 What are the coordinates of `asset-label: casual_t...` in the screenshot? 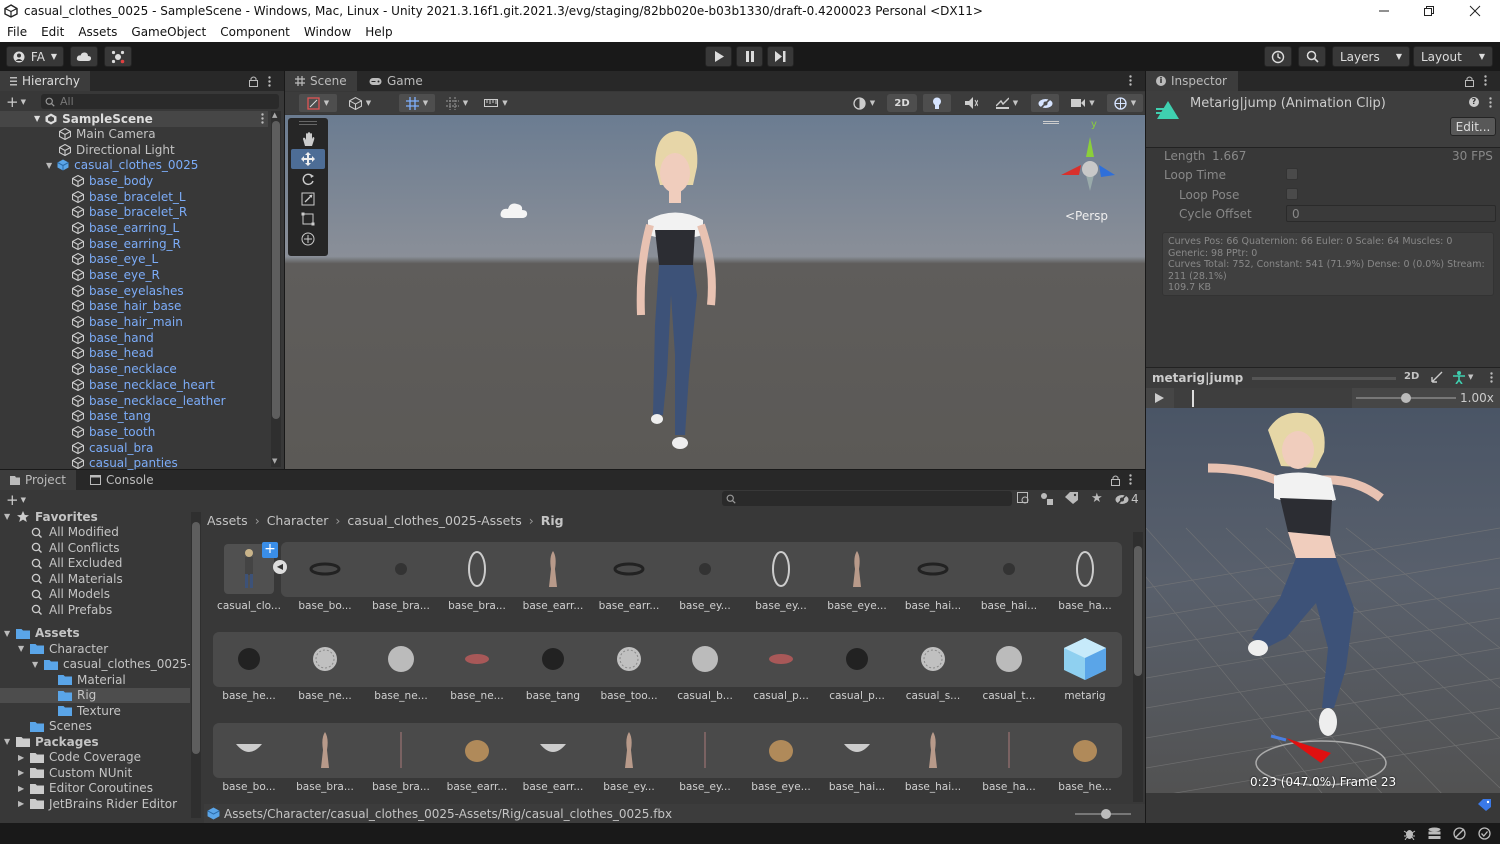 It's located at (1009, 696).